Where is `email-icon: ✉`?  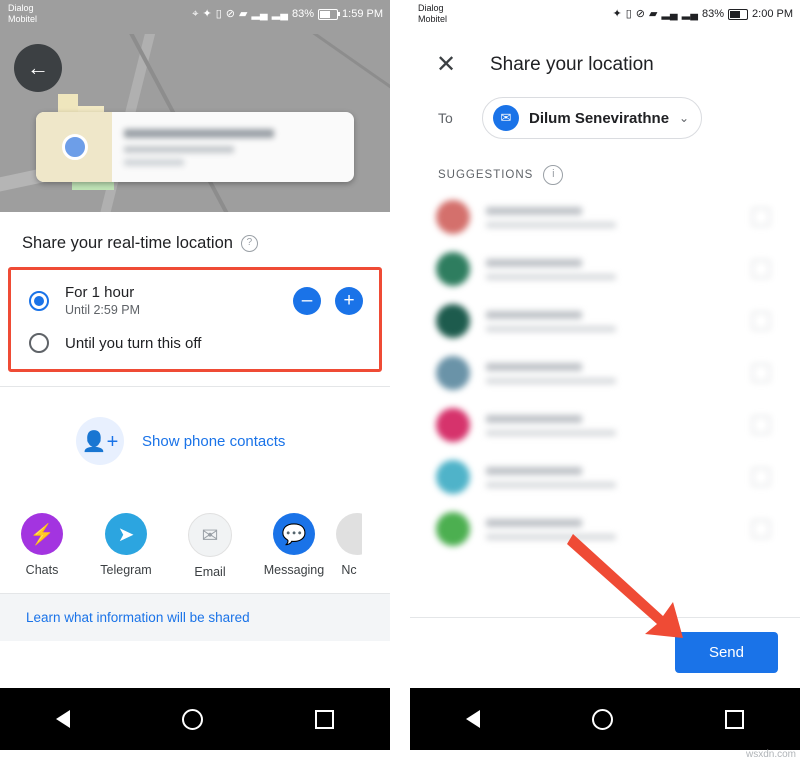
email-icon: ✉ is located at coordinates (210, 535).